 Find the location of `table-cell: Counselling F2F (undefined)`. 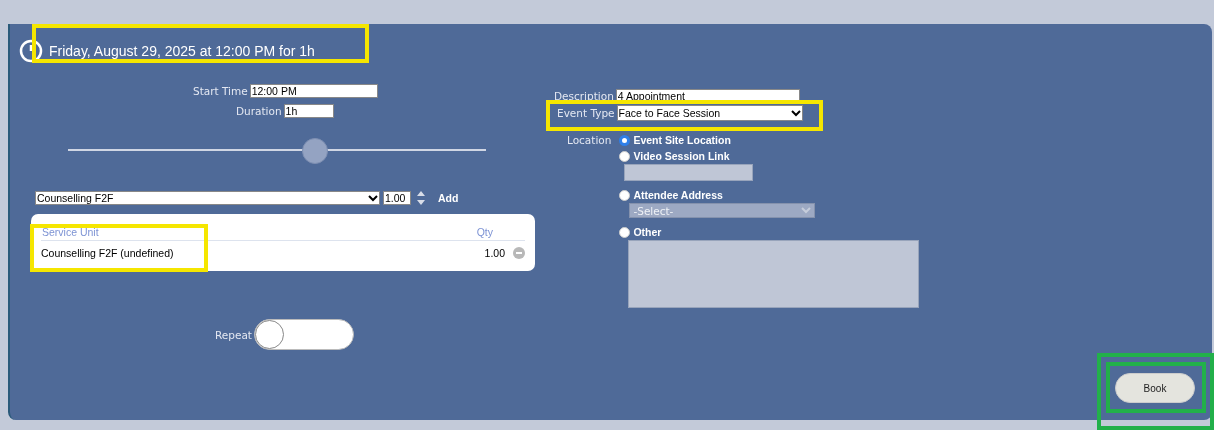

table-cell: Counselling F2F (undefined) is located at coordinates (107, 253).